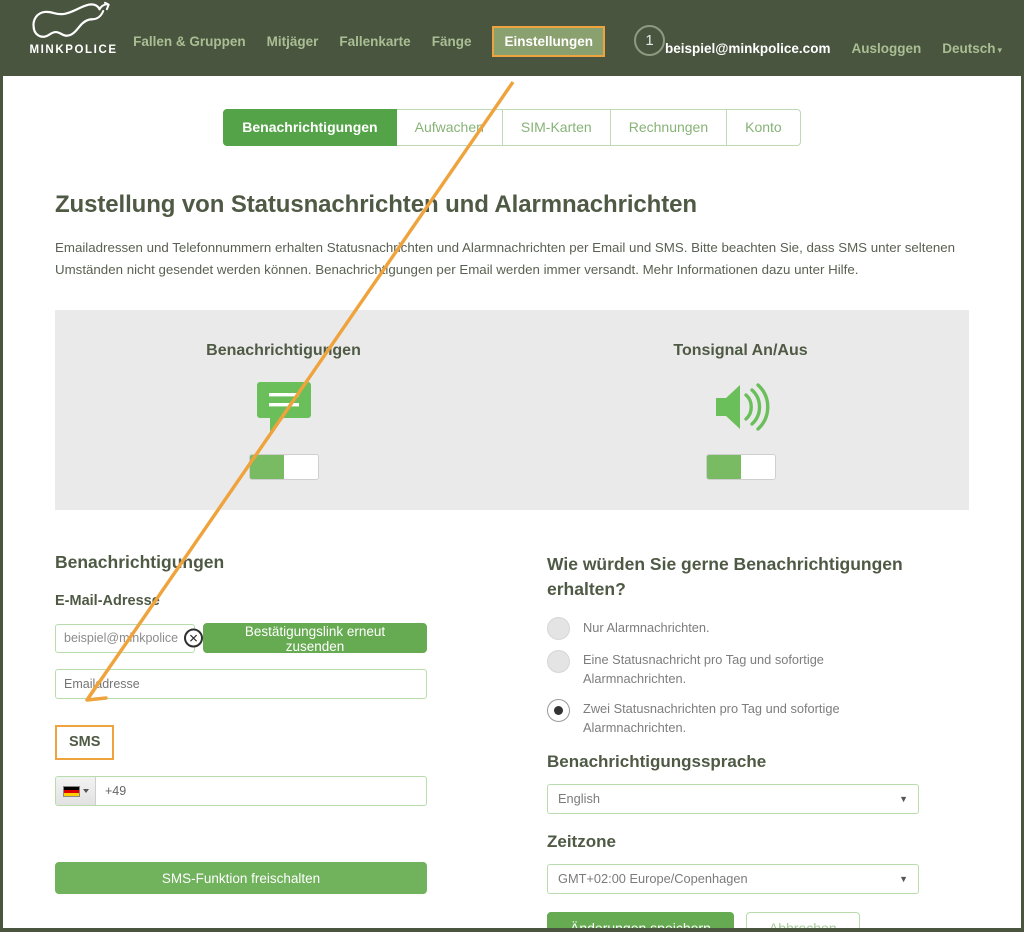 The image size is (1024, 932). I want to click on toggle-switch-tonsignal, so click(740, 467).